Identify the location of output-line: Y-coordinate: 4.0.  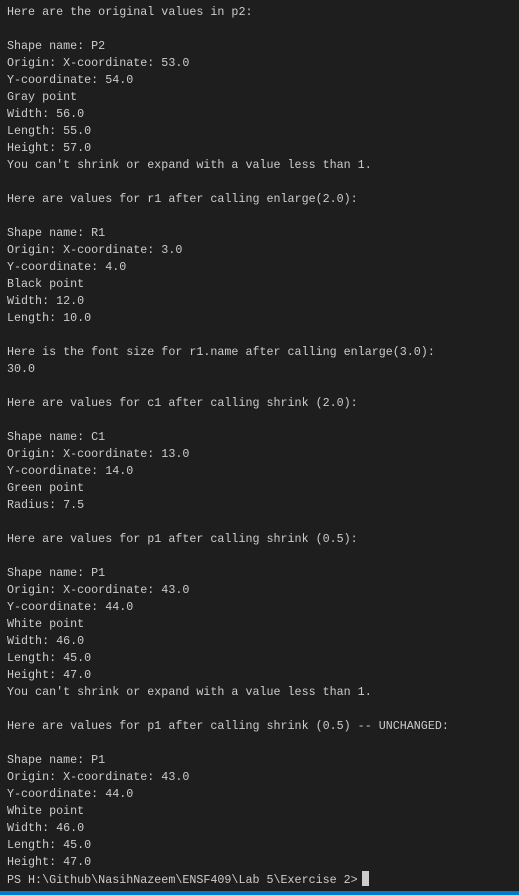
(67, 267).